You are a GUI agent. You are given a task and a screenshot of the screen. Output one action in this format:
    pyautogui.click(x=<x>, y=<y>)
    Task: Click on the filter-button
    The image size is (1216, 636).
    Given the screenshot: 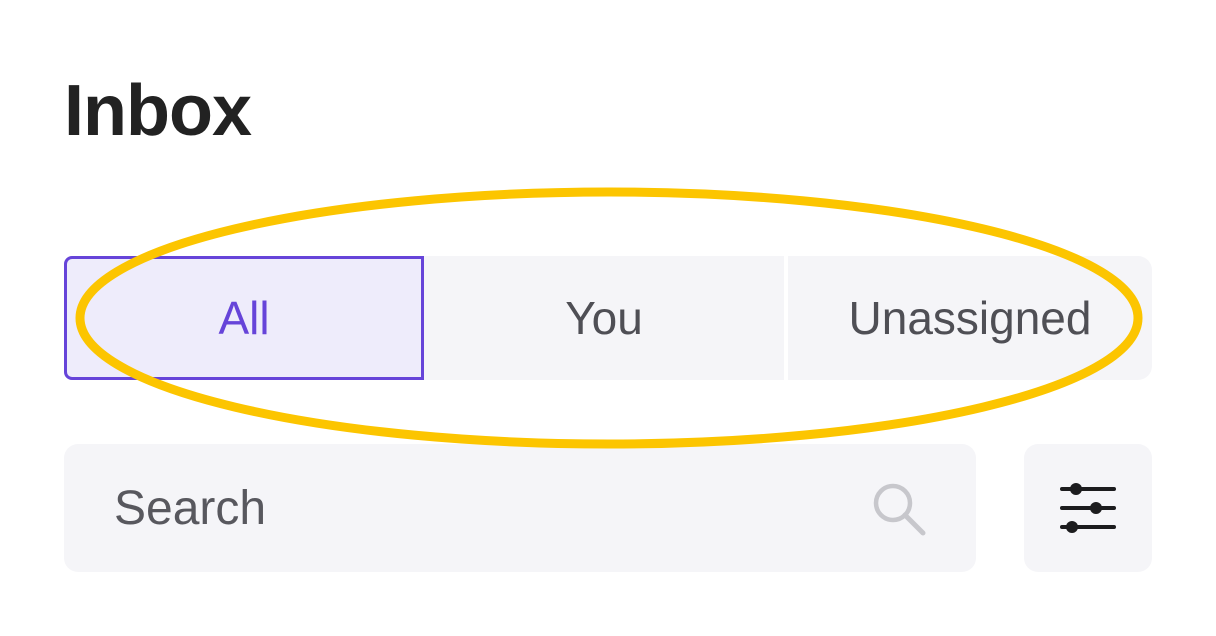 What is the action you would take?
    pyautogui.click(x=1088, y=508)
    